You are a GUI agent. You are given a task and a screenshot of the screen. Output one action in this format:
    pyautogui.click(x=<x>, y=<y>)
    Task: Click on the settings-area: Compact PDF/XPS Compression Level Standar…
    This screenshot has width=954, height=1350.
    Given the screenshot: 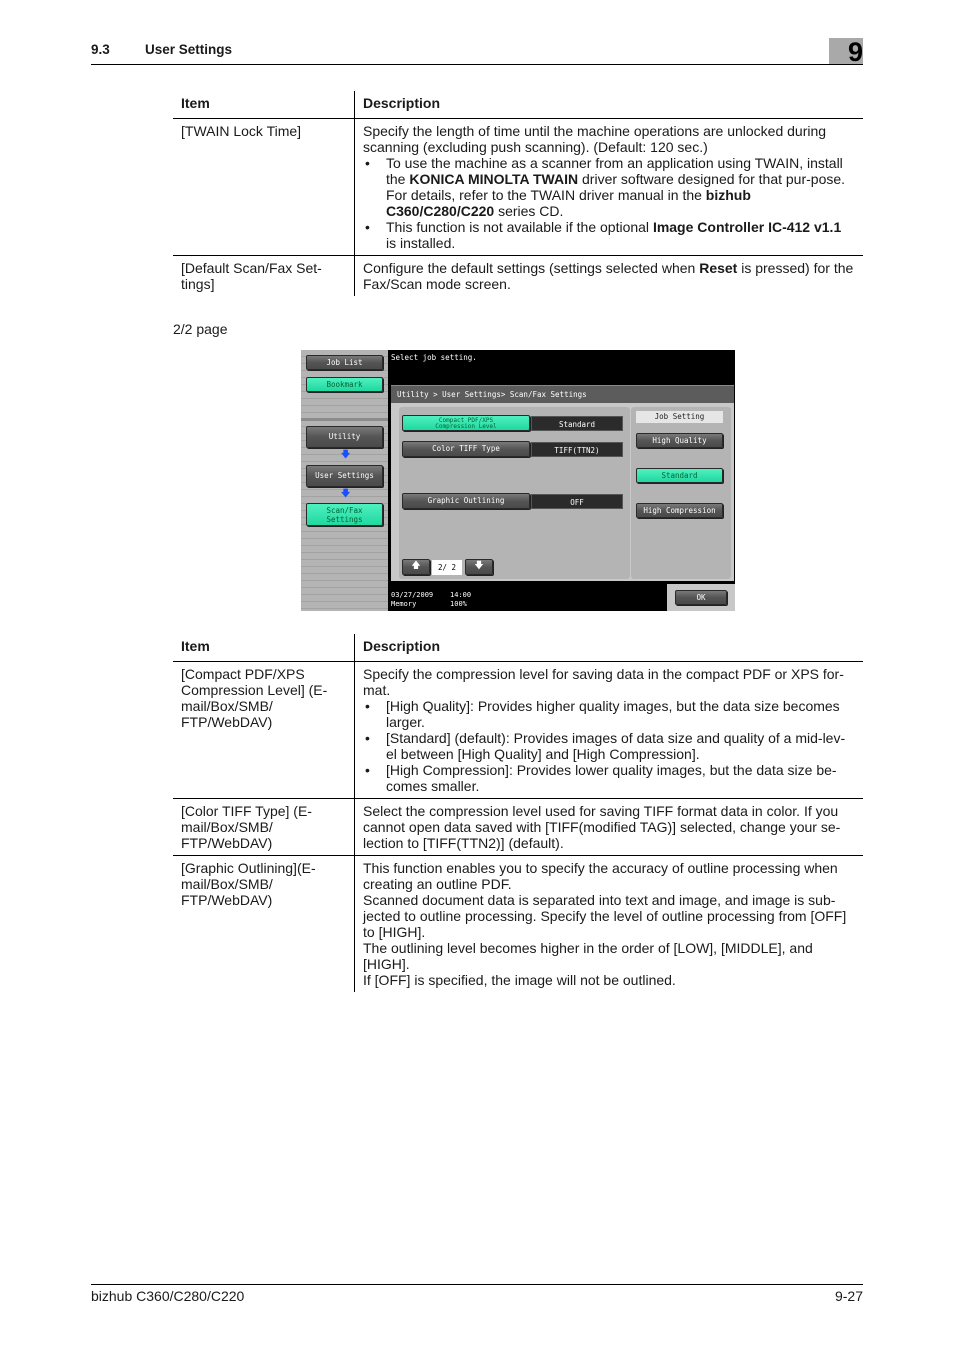 What is the action you would take?
    pyautogui.click(x=562, y=492)
    